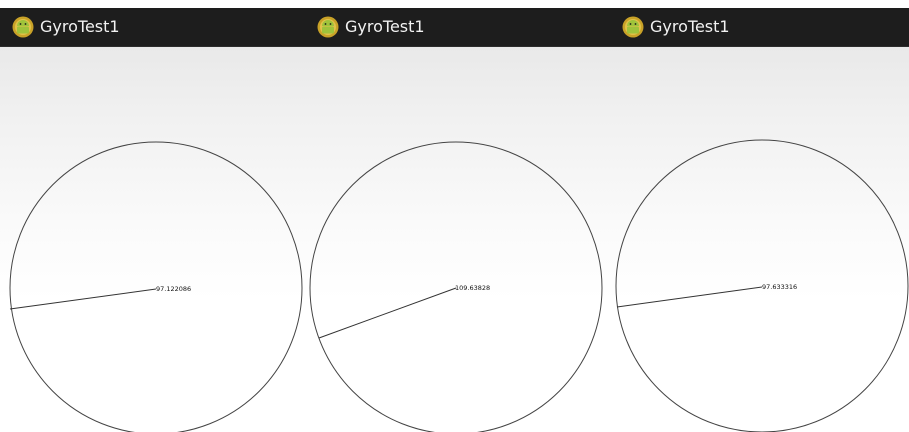  Describe the element at coordinates (779, 287) in the screenshot. I see `heading-value: 97.633316` at that location.